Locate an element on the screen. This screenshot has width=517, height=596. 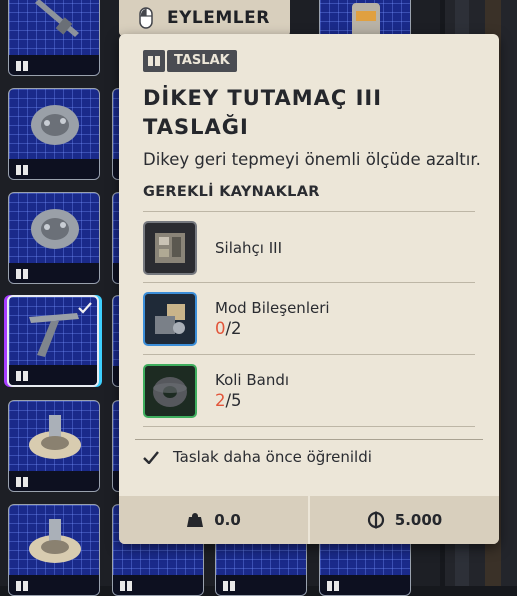
resource-row: Silahçı III is located at coordinates (309, 248).